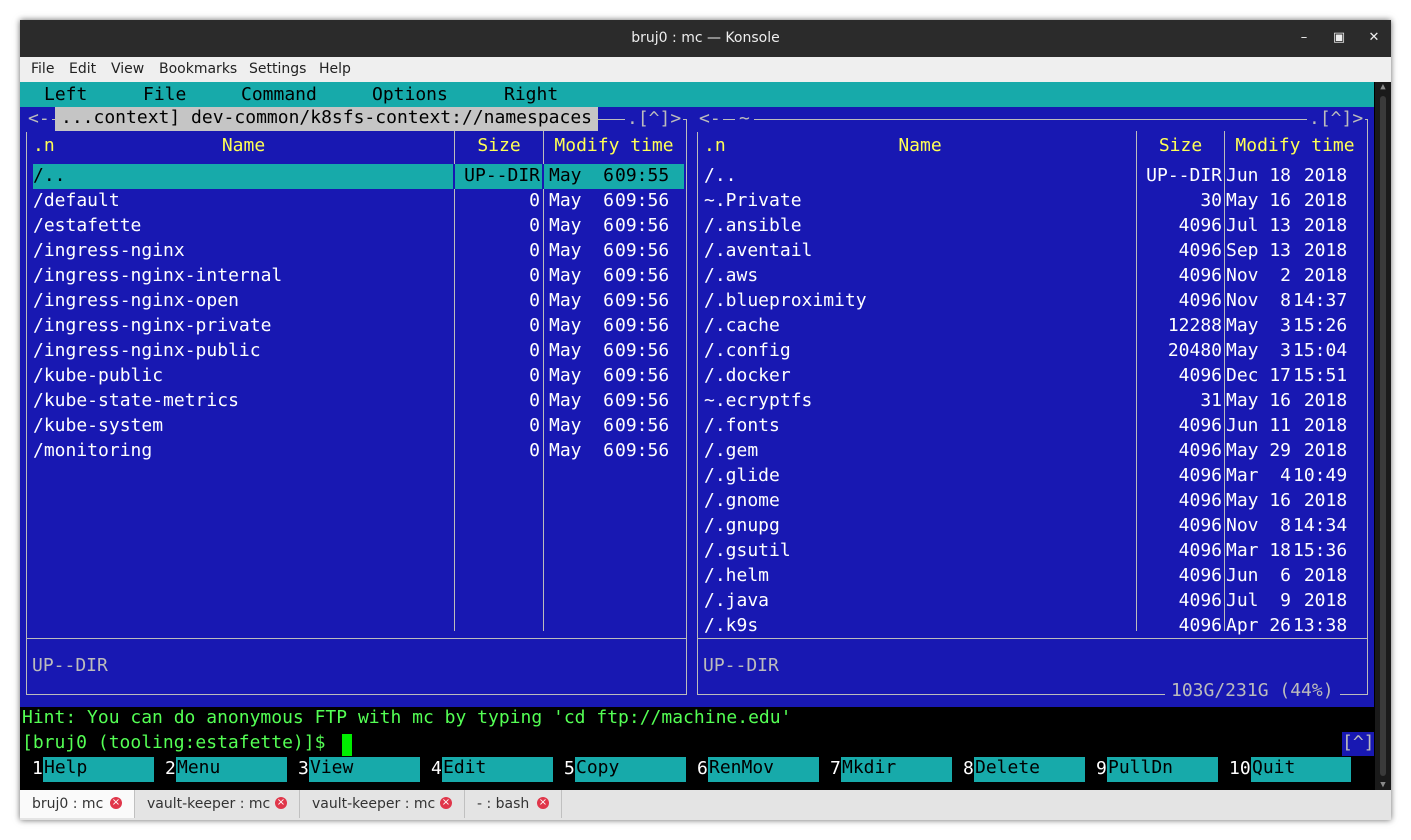  I want to click on file-row: /.. UP--DIR Jun 18 2018, so click(1034, 176).